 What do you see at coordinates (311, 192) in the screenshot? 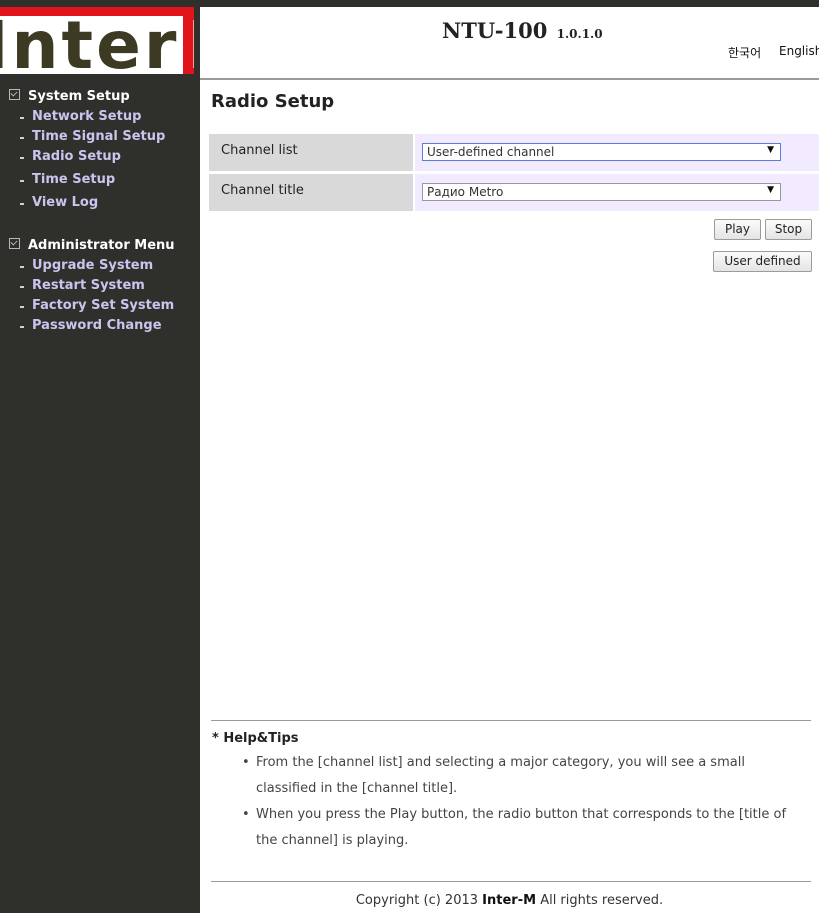
I see `channel-title-label: Channel title` at bounding box center [311, 192].